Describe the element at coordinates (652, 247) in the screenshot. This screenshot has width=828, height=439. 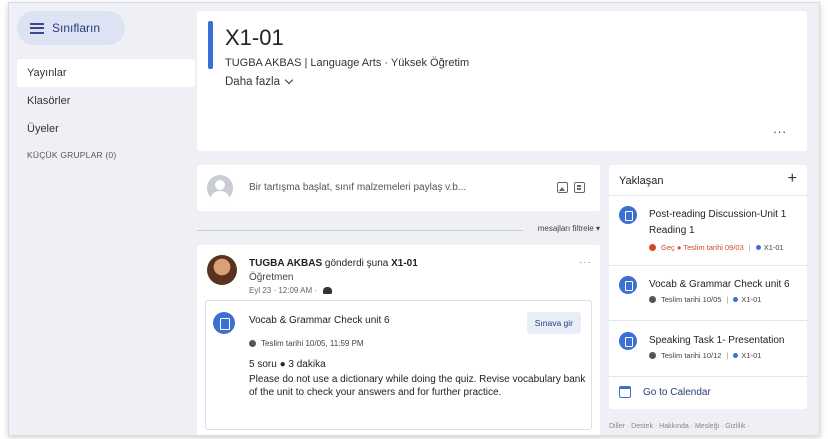
I see `late-icon` at that location.